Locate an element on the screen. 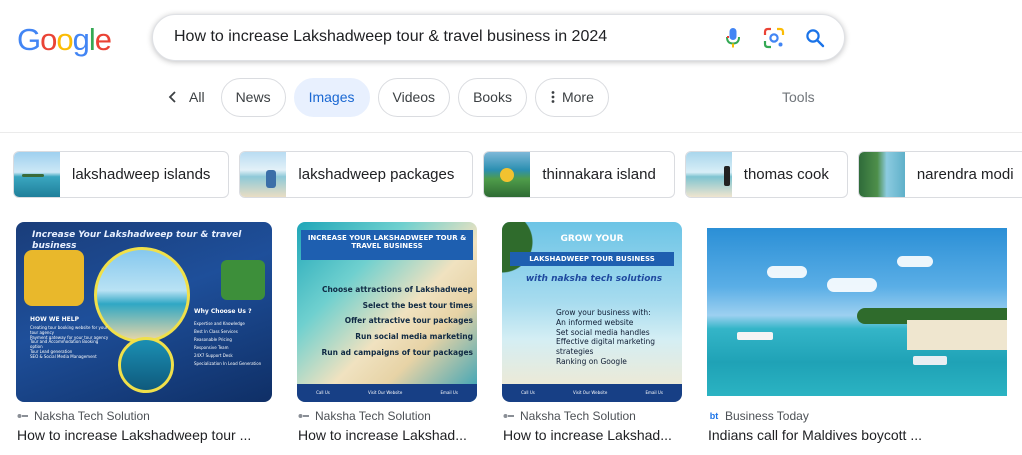 The image size is (1022, 455). bullet-item: Run ad campaigns of tour packages is located at coordinates (397, 352).